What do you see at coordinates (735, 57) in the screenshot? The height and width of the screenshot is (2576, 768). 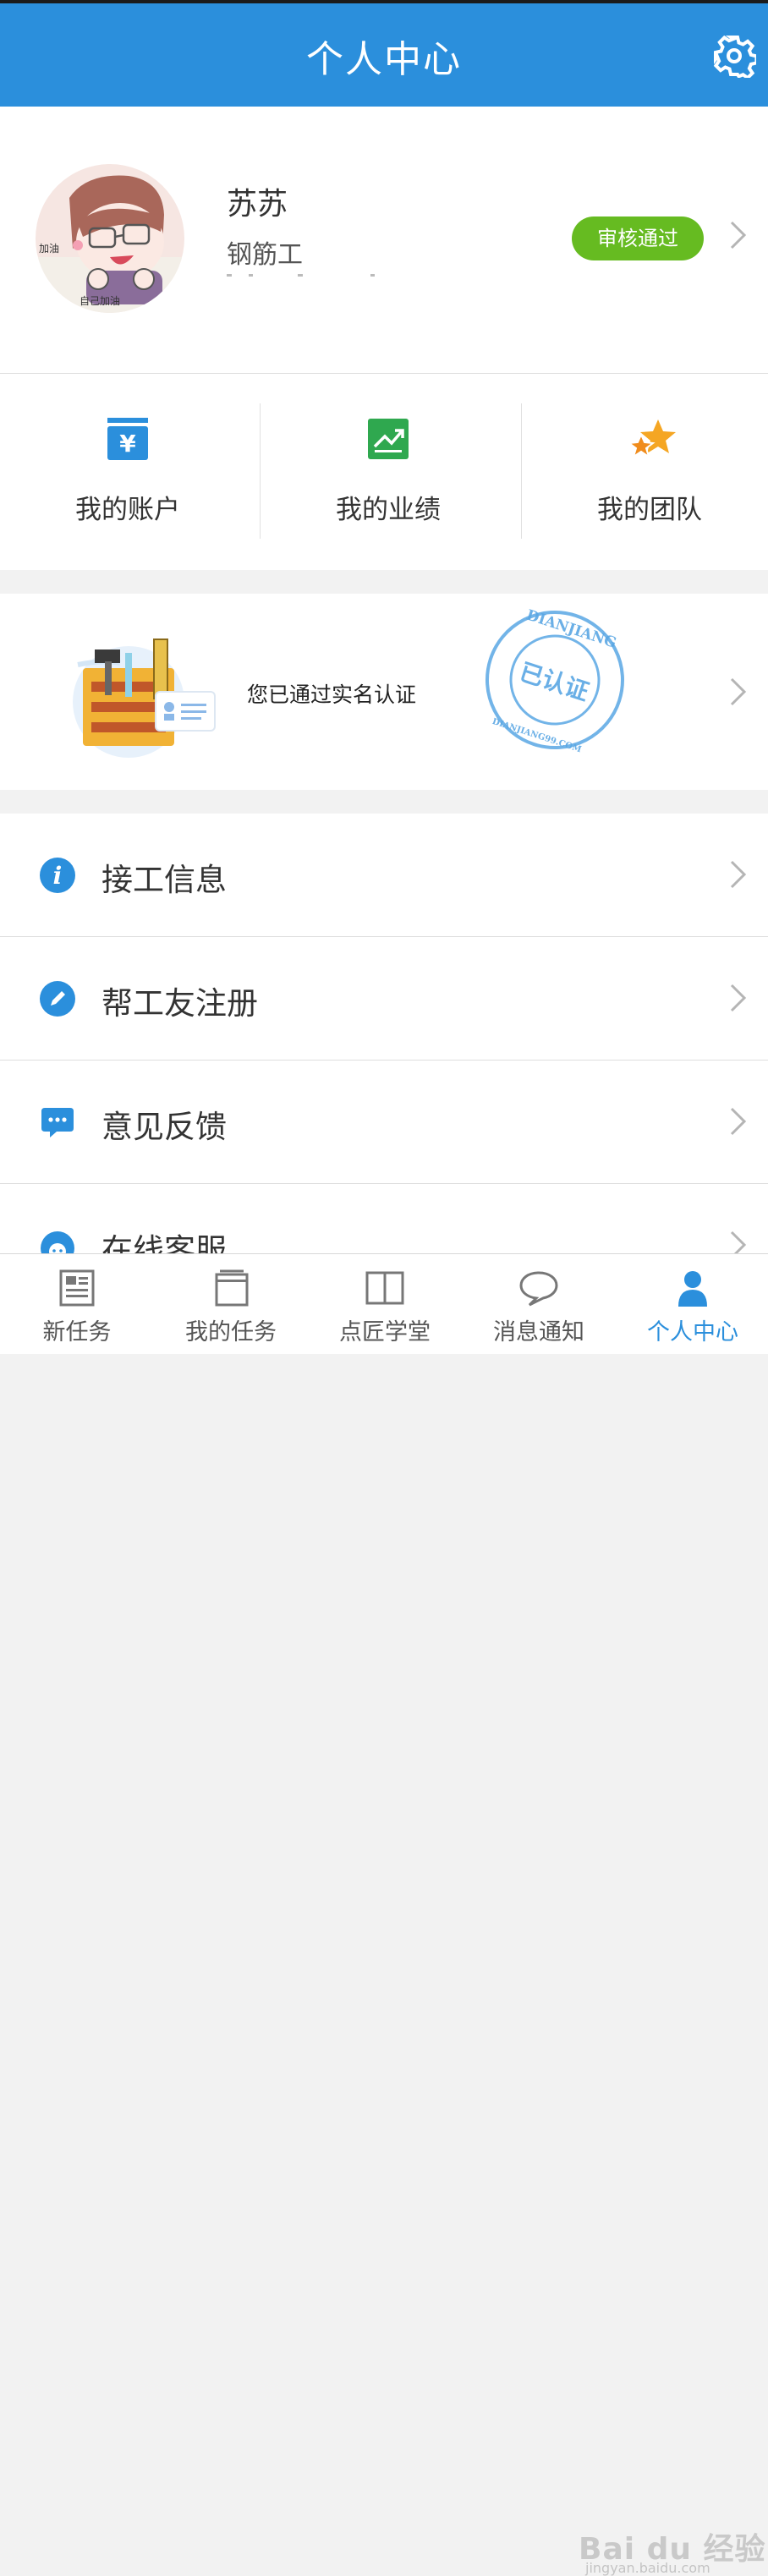 I see `gear-icon` at bounding box center [735, 57].